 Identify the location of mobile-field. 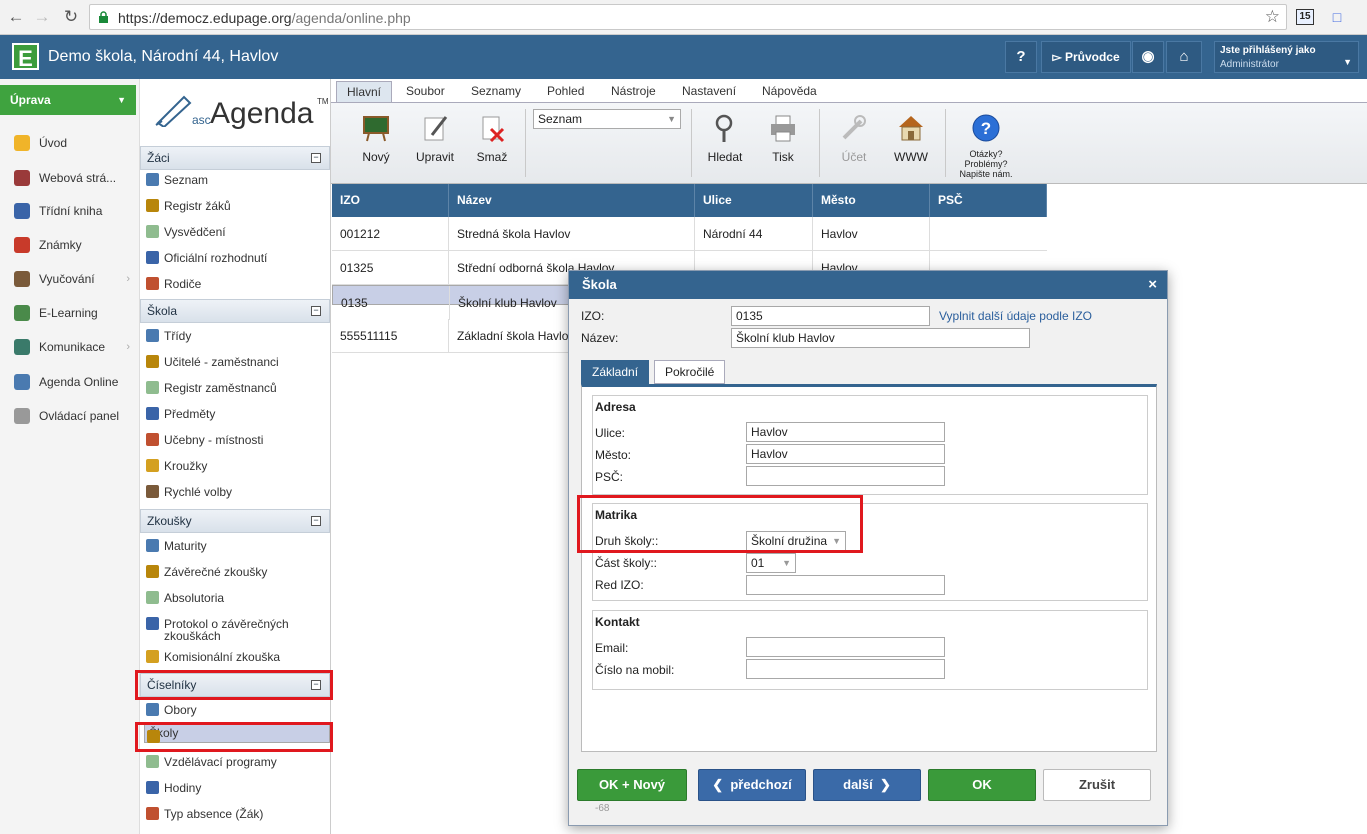
(845, 669).